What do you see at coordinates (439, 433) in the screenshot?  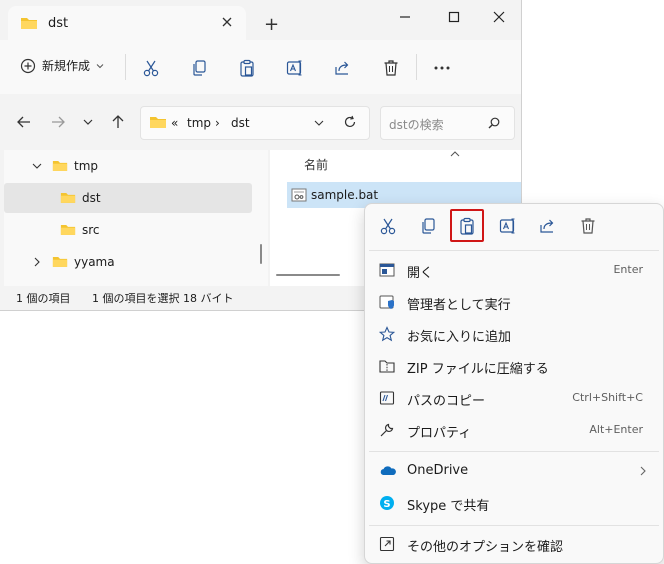 I see `menu-item-label: プロパティ` at bounding box center [439, 433].